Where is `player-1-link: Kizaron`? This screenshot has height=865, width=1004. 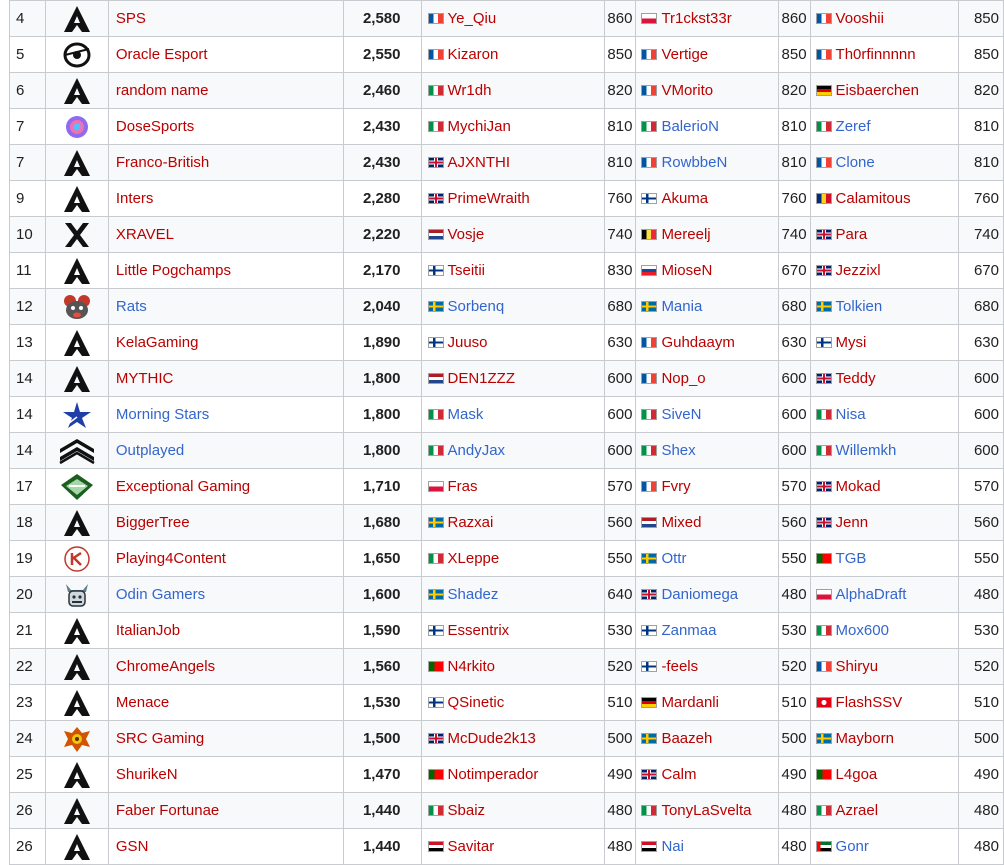
player-1-link: Kizaron is located at coordinates (473, 54).